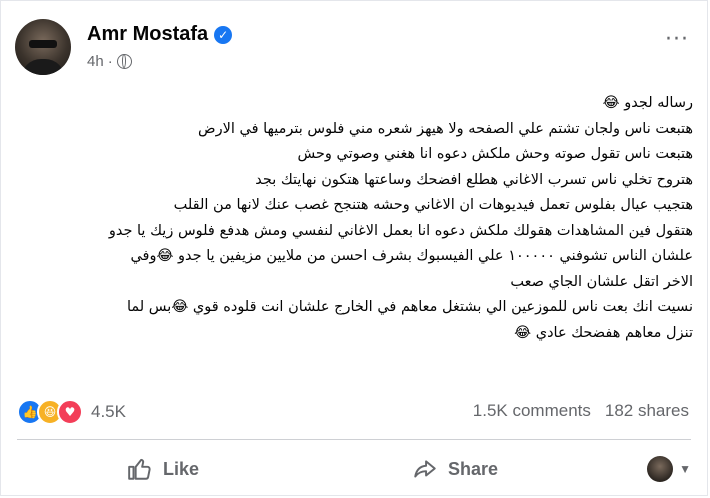 Image resolution: width=710 pixels, height=498 pixels. I want to click on author-avatar, so click(43, 47).